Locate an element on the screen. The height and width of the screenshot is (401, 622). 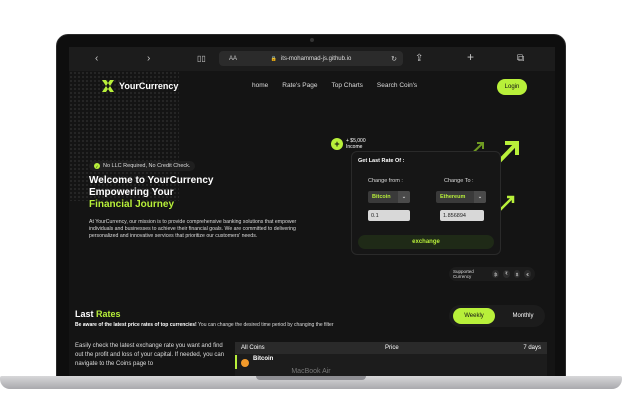
book-icon: ▯▯ is located at coordinates (201, 59).